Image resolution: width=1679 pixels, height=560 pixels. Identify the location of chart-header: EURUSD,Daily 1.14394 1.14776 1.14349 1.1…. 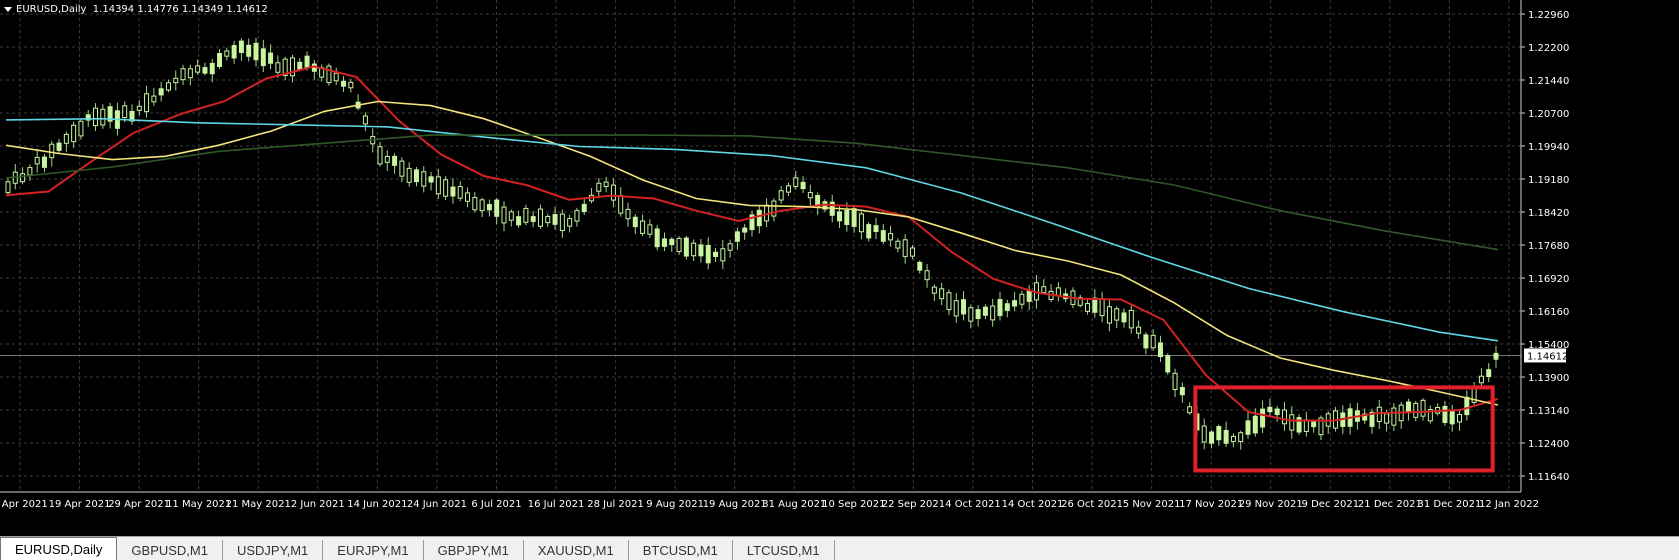
(136, 9).